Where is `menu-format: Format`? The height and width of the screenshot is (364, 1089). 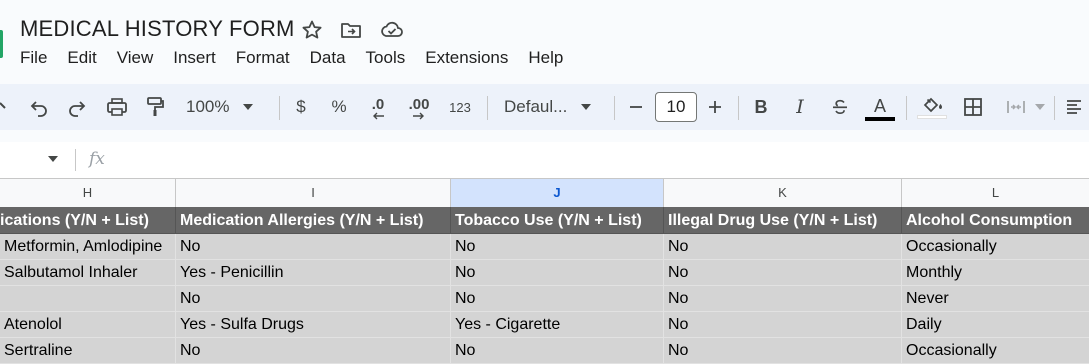 menu-format: Format is located at coordinates (263, 58).